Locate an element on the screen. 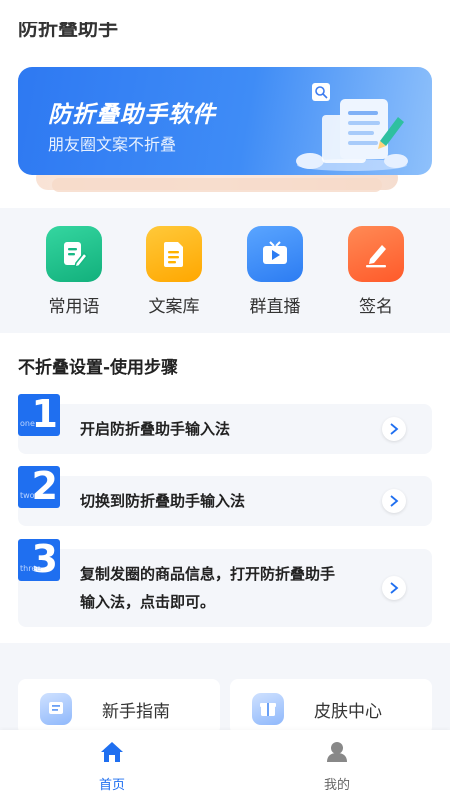 The height and width of the screenshot is (800, 450). section-title: 不折叠设置-使用步骤 is located at coordinates (98, 368).